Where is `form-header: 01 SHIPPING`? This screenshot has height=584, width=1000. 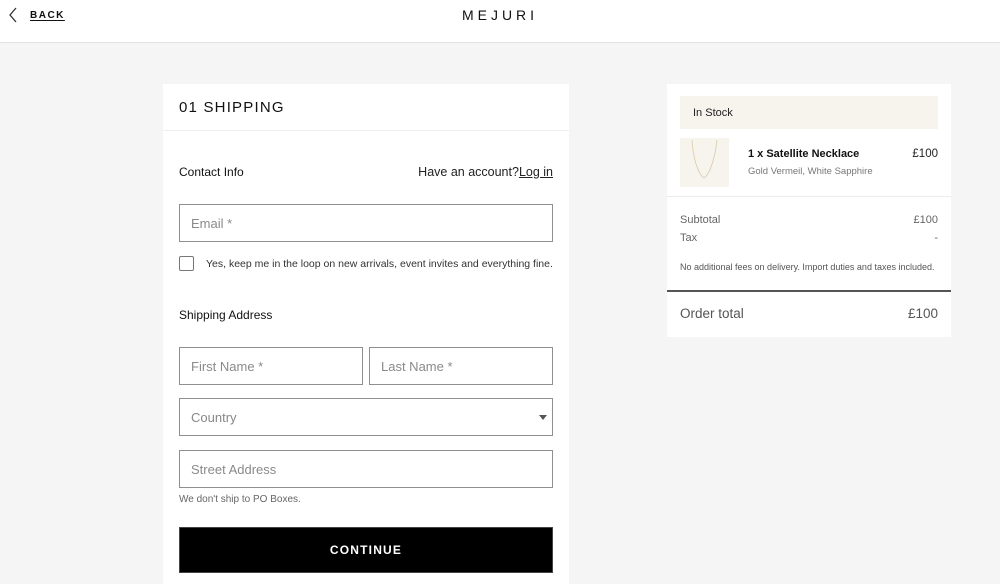
form-header: 01 SHIPPING is located at coordinates (366, 107).